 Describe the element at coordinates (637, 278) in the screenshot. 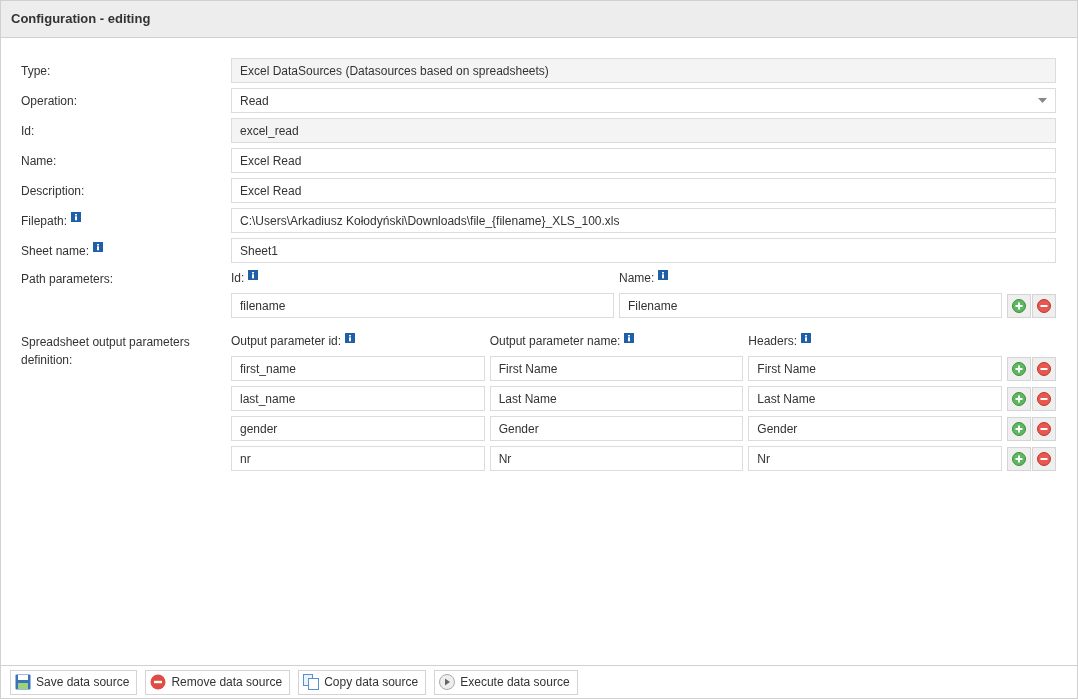

I see `column-label: Name:` at that location.